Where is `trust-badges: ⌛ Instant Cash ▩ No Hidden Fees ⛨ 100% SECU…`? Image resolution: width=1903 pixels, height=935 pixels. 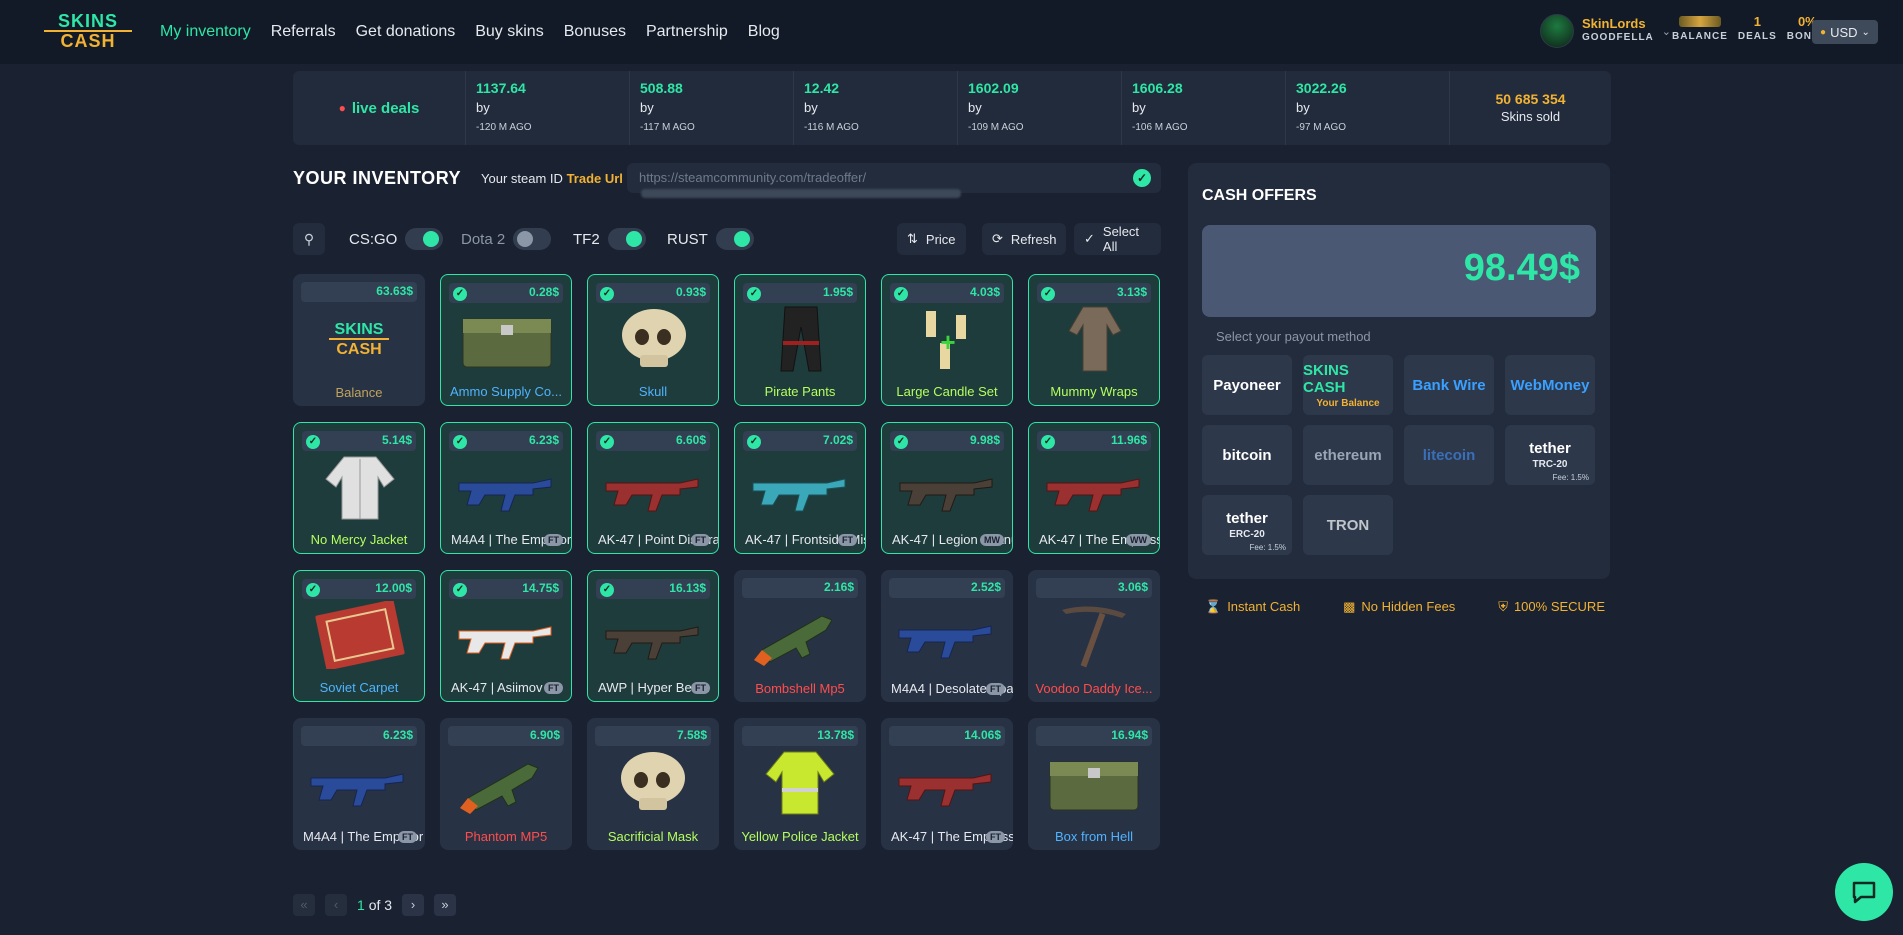
trust-badges: ⌛ Instant Cash ▩ No Hidden Fees ⛨ 100% SECU… is located at coordinates (1405, 607).